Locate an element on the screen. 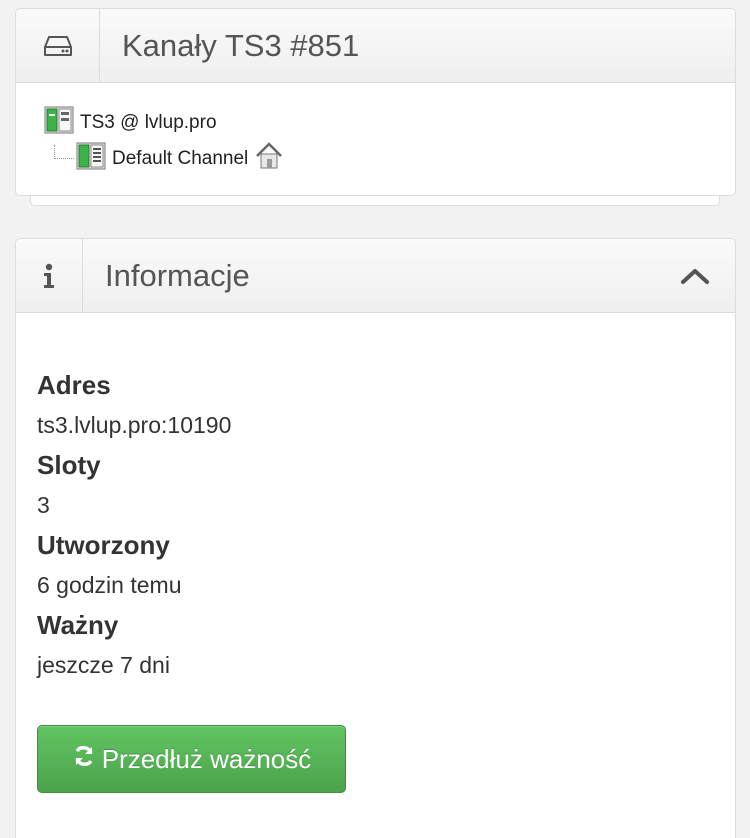  extend-button-label: Przedłuż ważność is located at coordinates (206, 758).